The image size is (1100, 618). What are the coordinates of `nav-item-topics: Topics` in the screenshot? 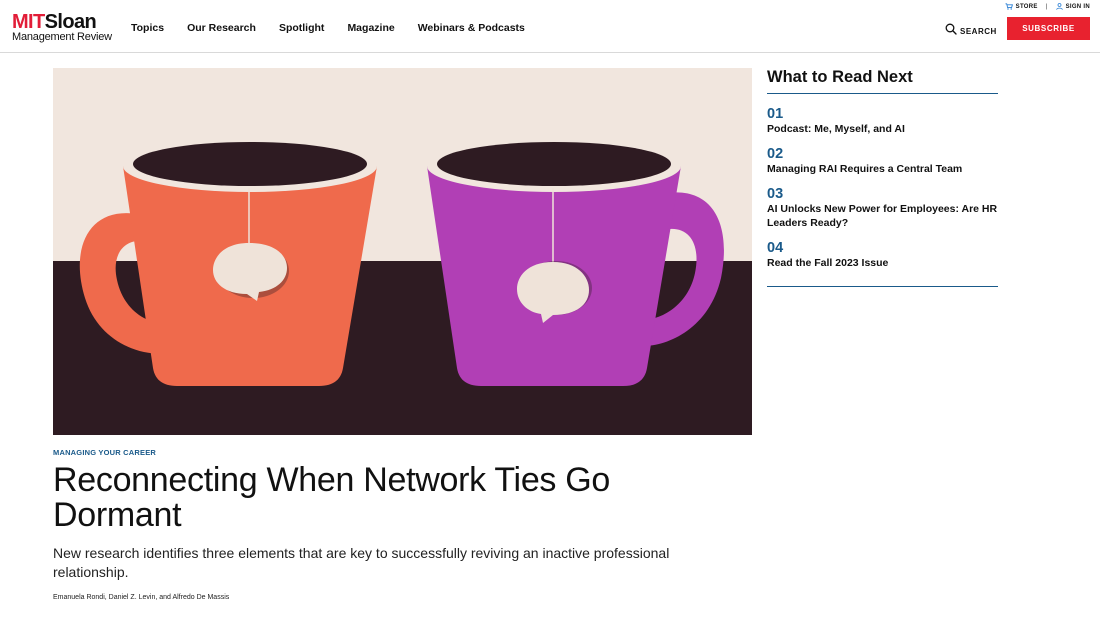 It's located at (147, 28).